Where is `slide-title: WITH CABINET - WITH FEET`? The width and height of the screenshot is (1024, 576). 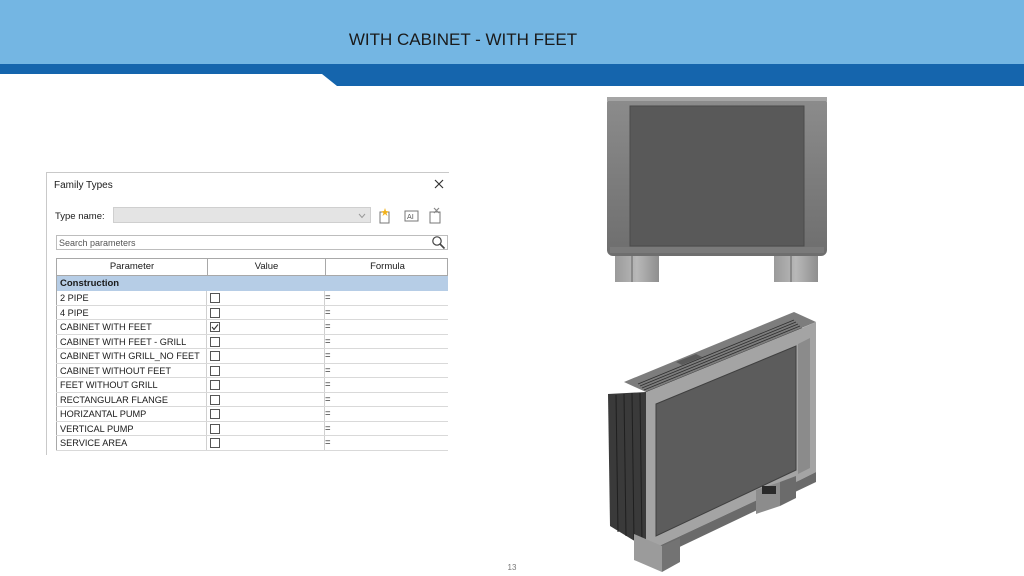 slide-title: WITH CABINET - WITH FEET is located at coordinates (463, 39).